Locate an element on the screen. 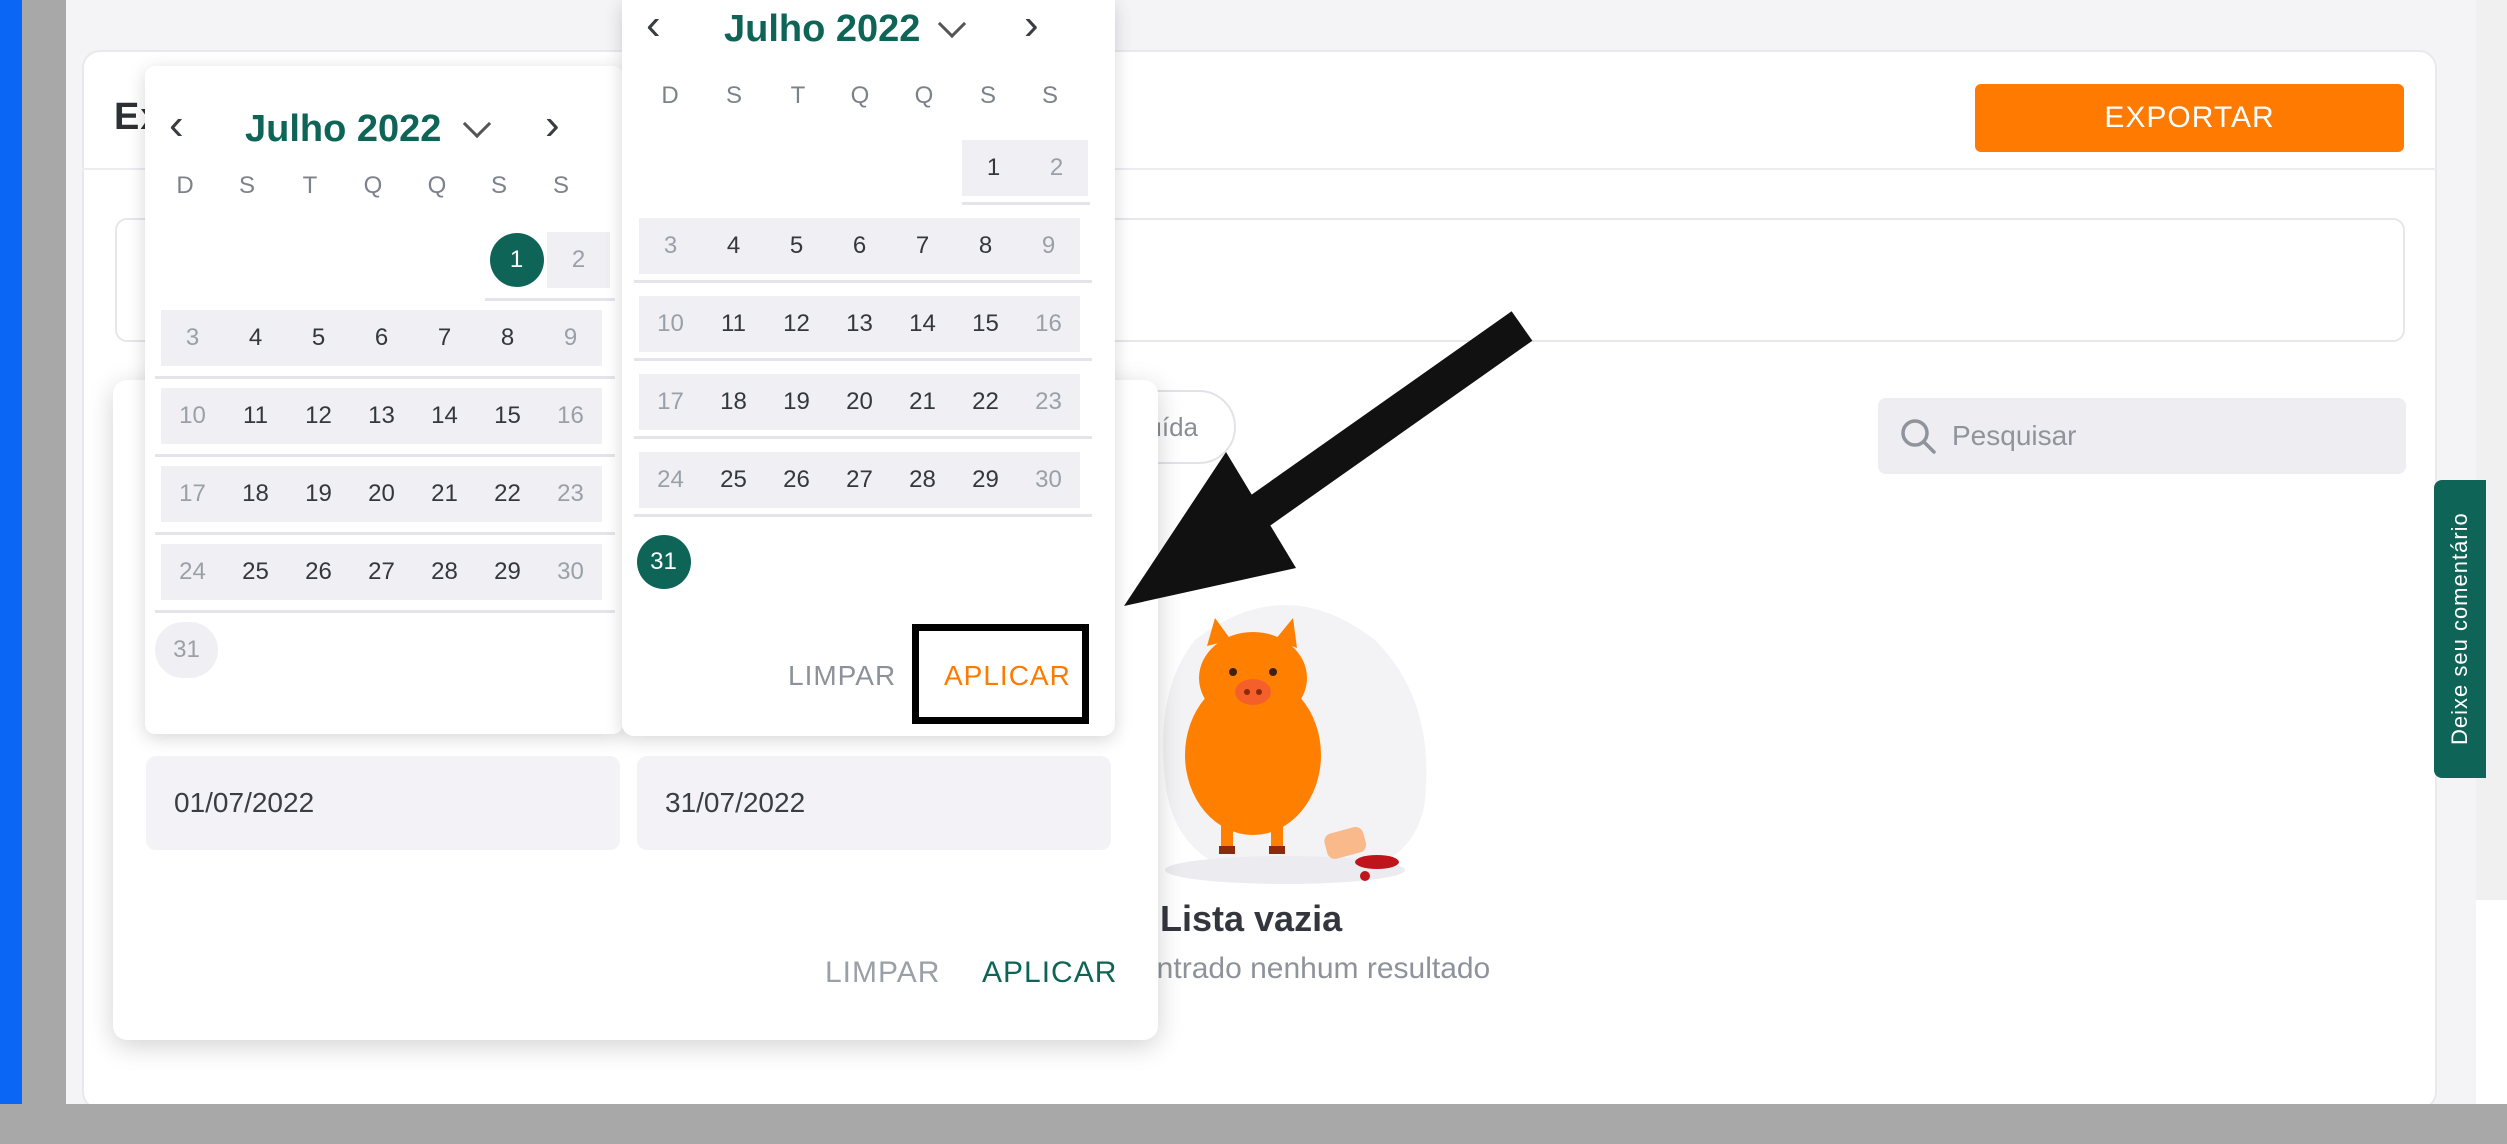 The width and height of the screenshot is (2507, 1144). search-box is located at coordinates (2142, 436).